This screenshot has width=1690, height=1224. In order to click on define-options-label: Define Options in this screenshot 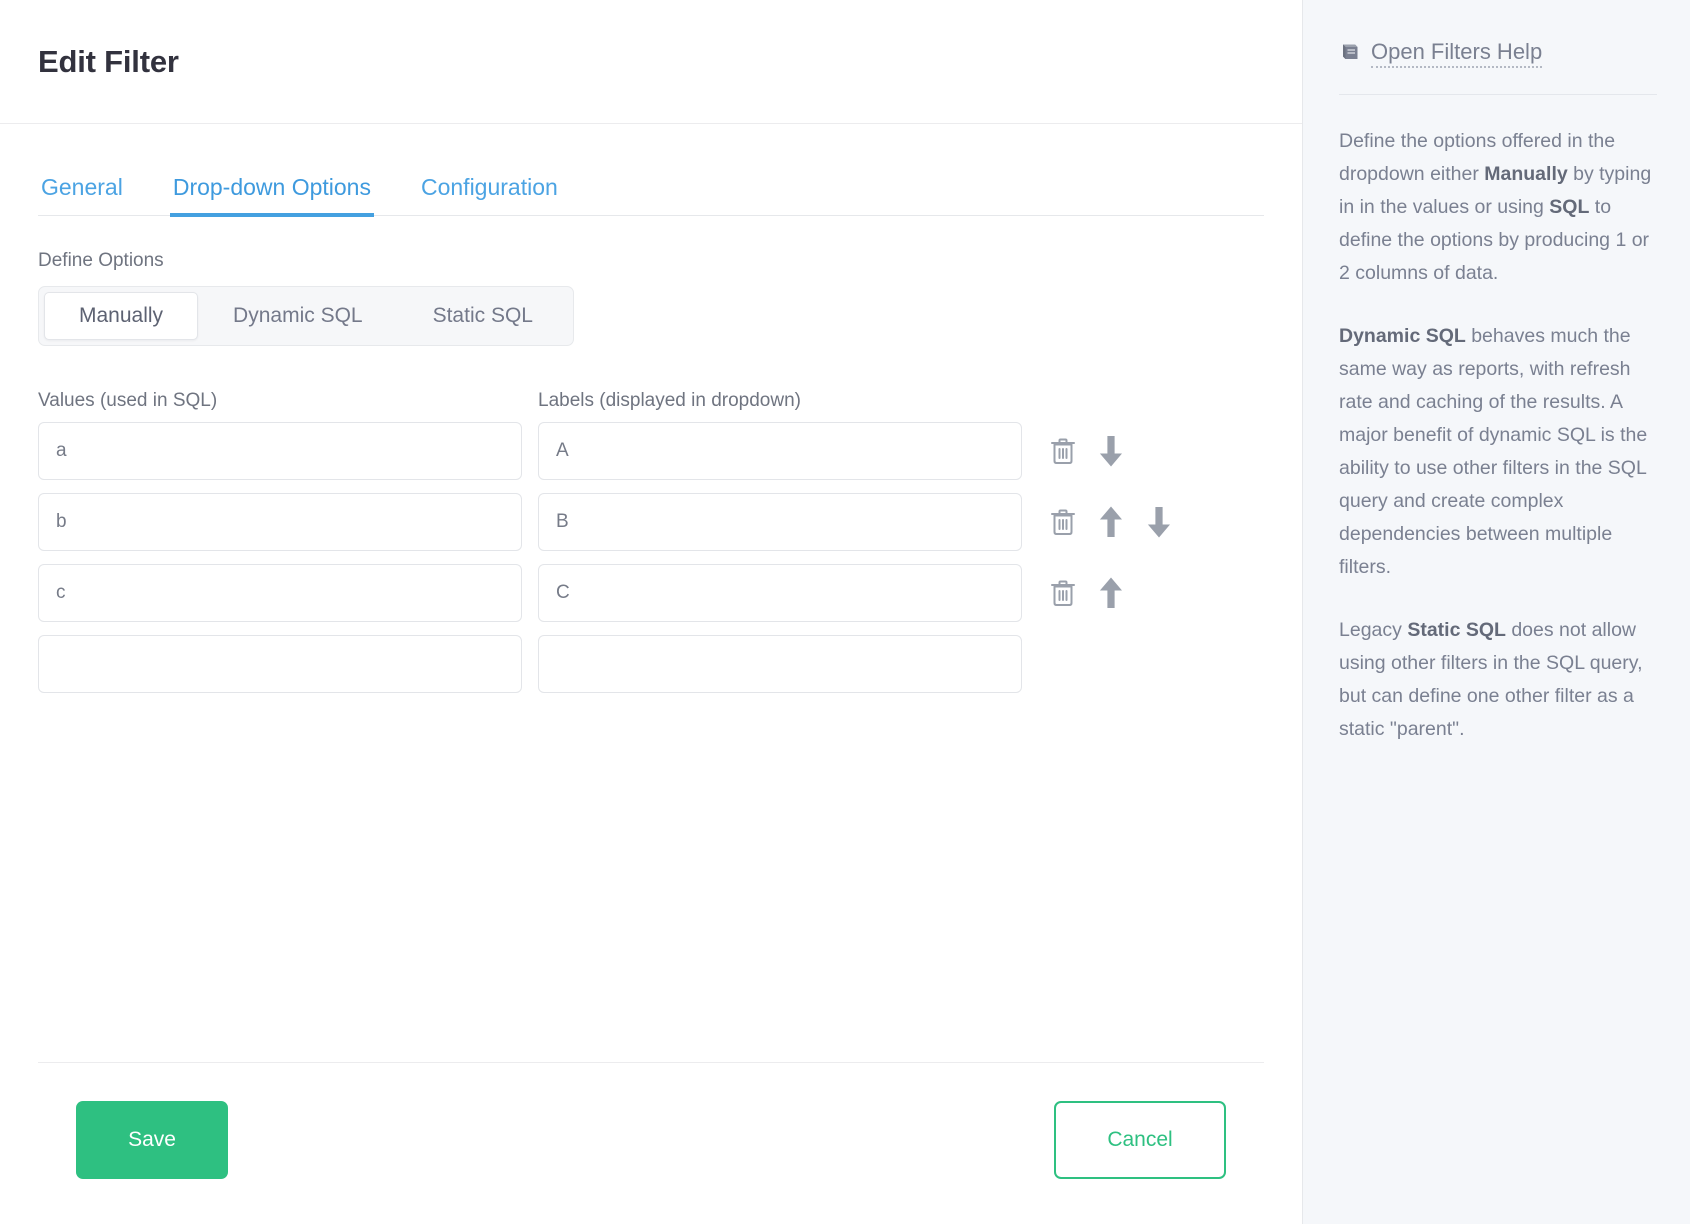, I will do `click(101, 260)`.